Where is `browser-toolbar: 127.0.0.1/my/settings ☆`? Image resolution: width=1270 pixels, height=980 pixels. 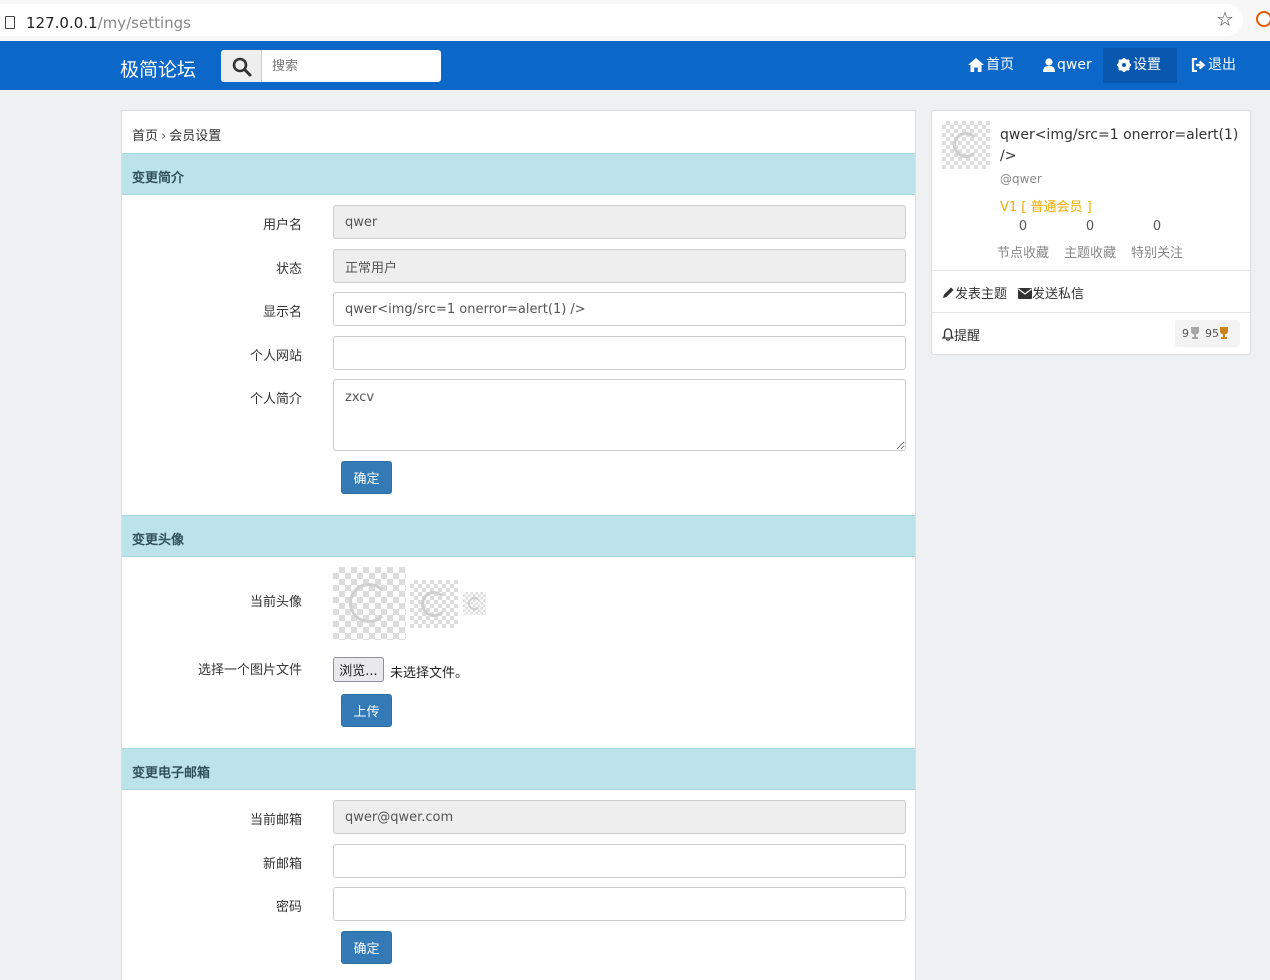 browser-toolbar: 127.0.0.1/my/settings ☆ is located at coordinates (635, 20).